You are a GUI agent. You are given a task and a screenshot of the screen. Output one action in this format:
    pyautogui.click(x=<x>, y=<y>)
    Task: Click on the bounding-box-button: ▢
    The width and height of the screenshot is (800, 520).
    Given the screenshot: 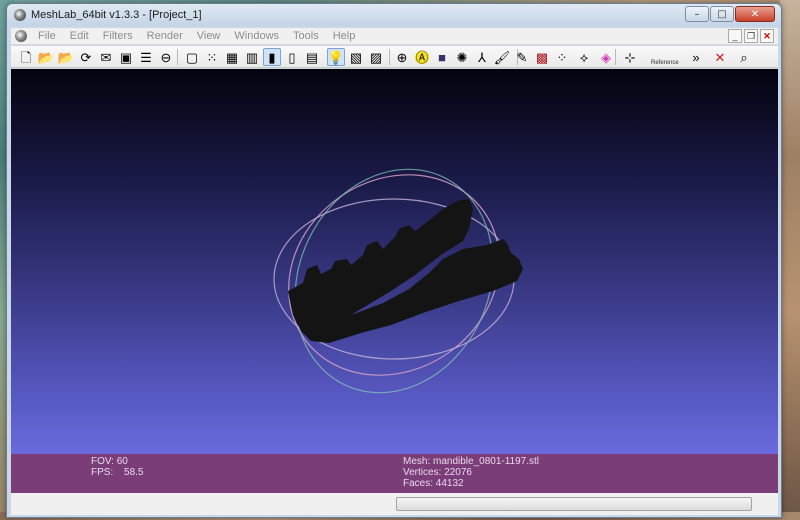 What is the action you would take?
    pyautogui.click(x=192, y=57)
    